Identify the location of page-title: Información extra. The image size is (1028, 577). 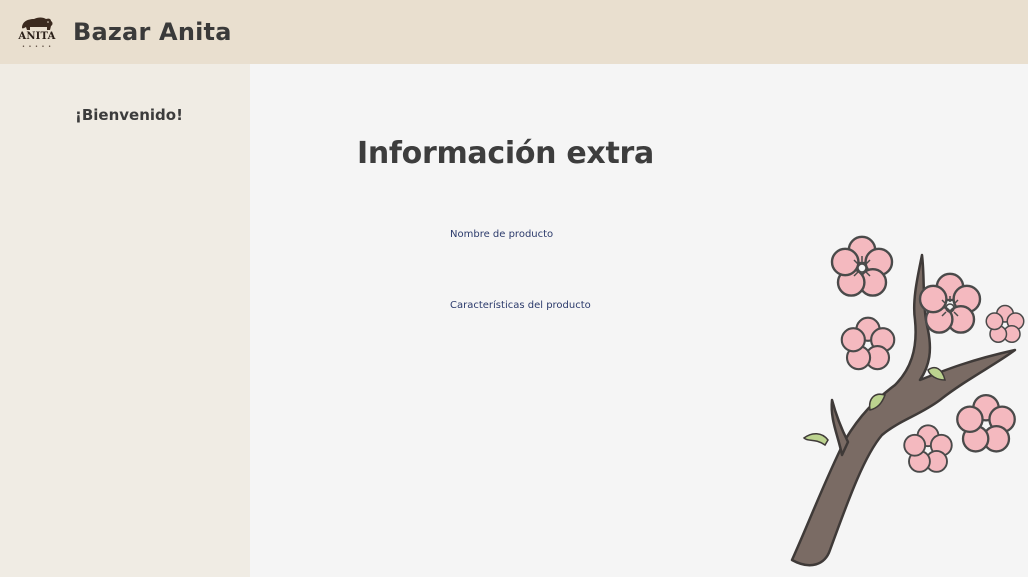
(505, 153).